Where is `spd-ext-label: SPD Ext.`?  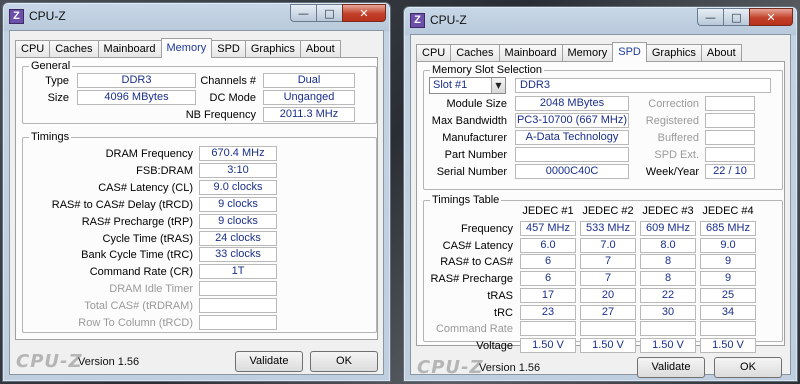 spd-ext-label: SPD Ext. is located at coordinates (676, 155).